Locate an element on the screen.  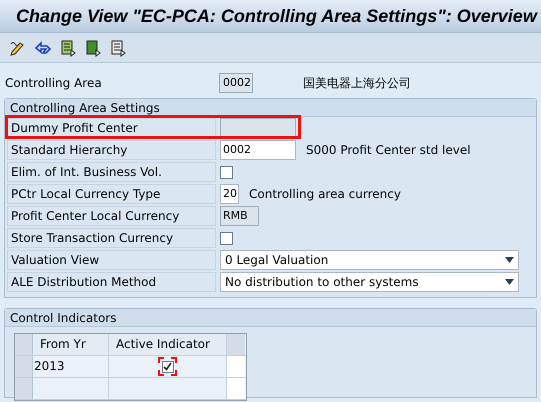
column-header: Active Indicator is located at coordinates (168, 344).